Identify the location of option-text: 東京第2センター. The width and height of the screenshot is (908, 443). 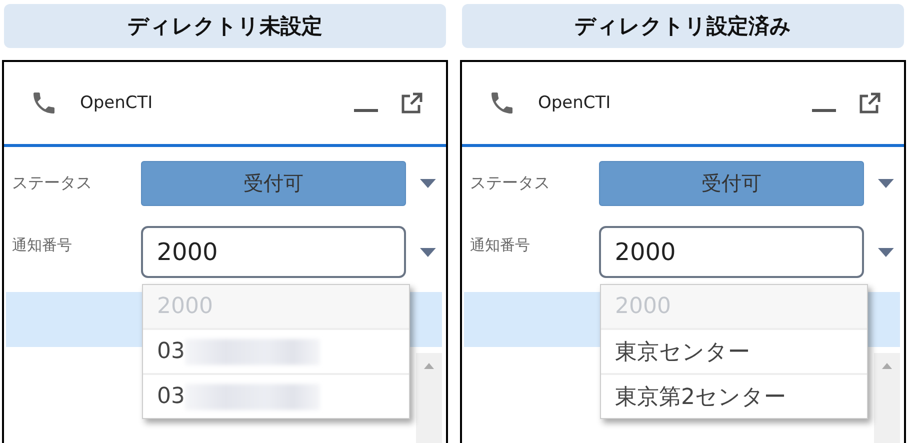
(700, 398).